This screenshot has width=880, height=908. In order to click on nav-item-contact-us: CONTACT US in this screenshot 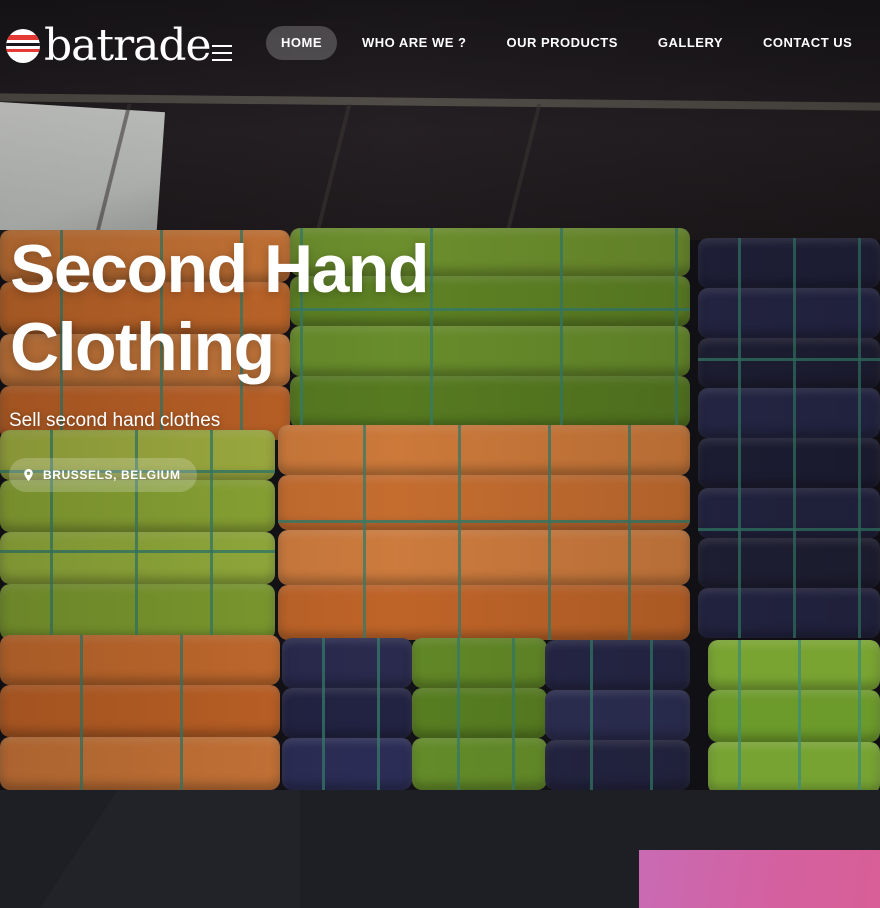, I will do `click(807, 43)`.